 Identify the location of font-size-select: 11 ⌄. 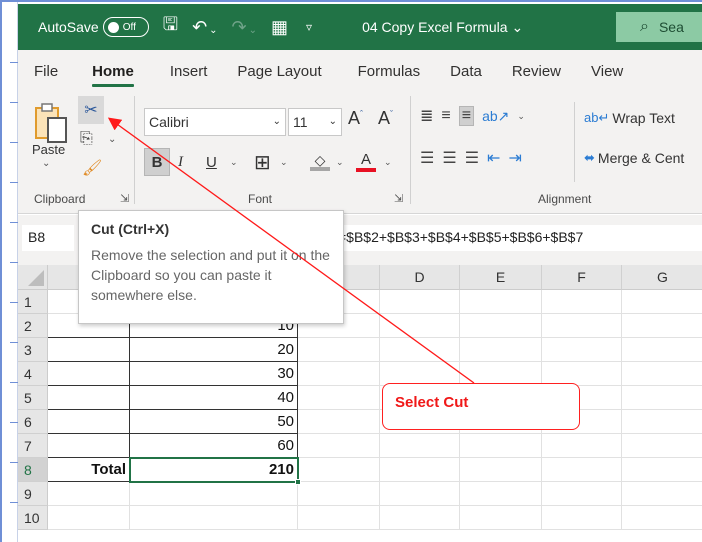
(315, 122).